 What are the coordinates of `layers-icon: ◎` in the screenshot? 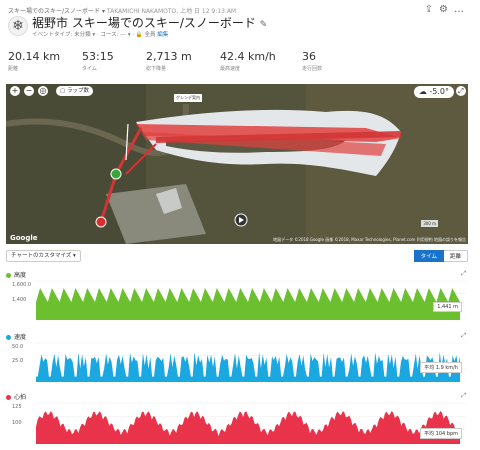 It's located at (43, 91).